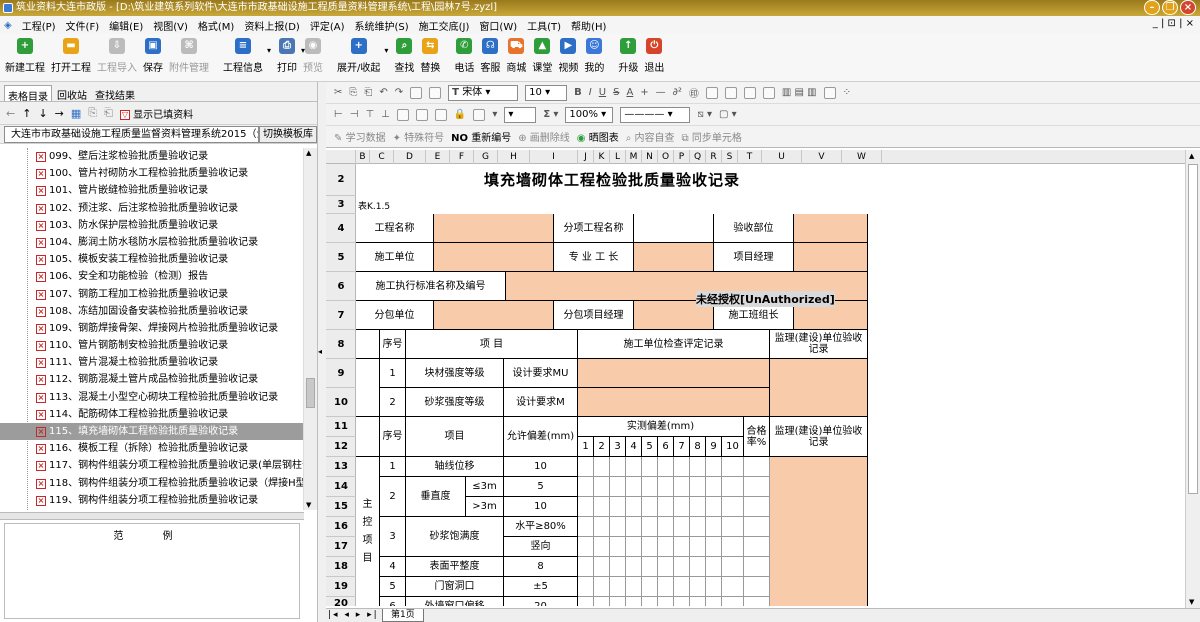 The height and width of the screenshot is (622, 1200). I want to click on menu-item: 系统维护(S), so click(382, 25).